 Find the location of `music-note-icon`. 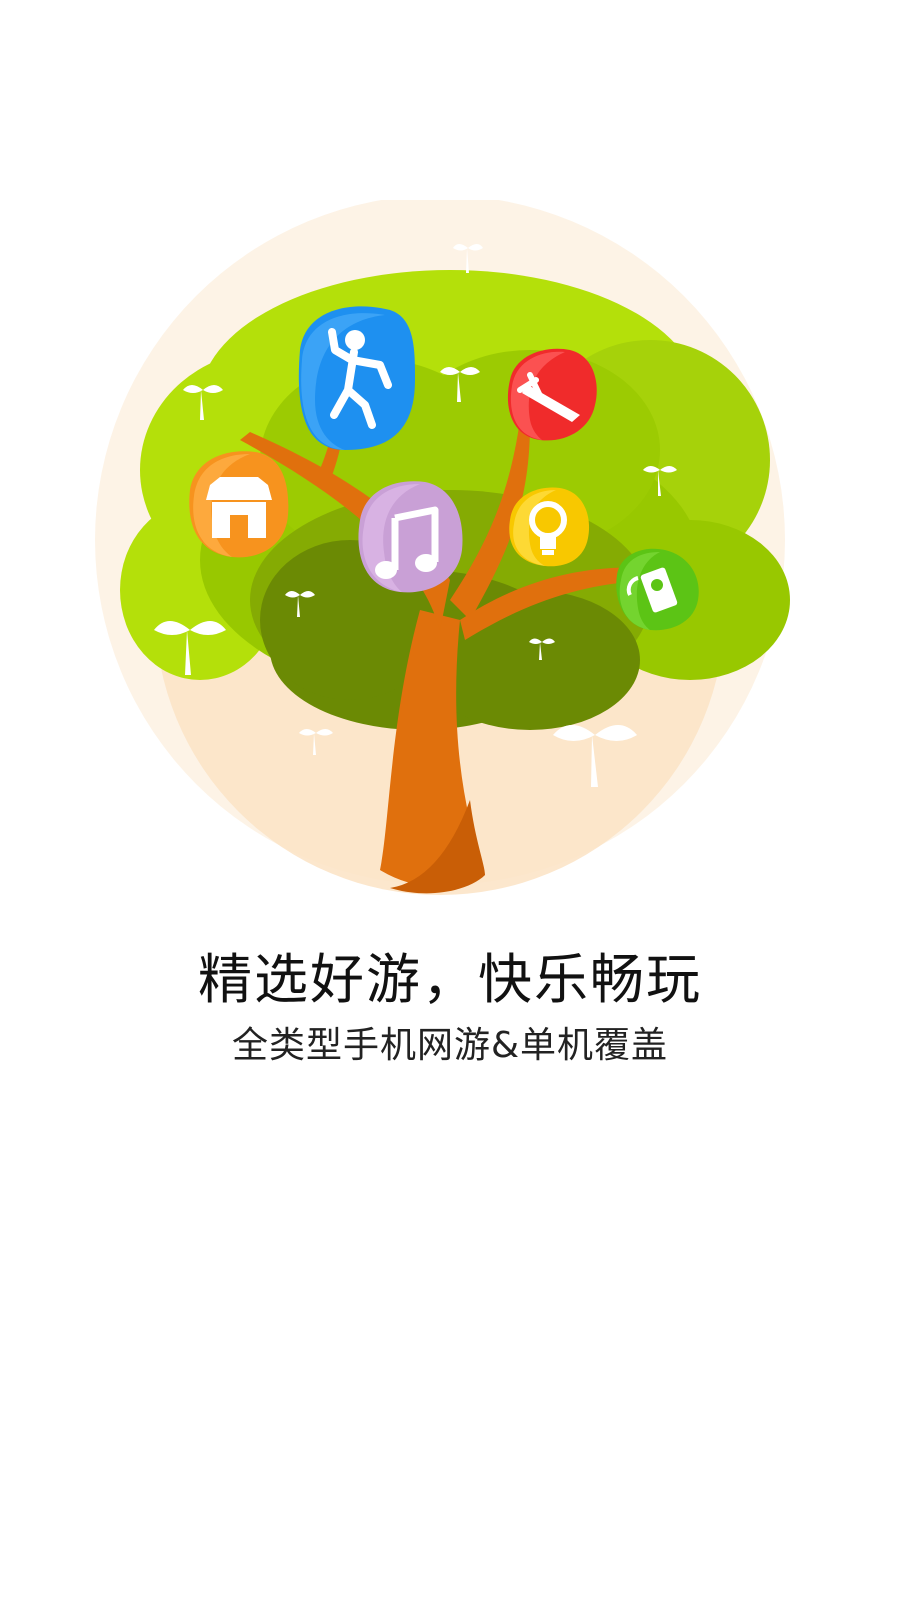

music-note-icon is located at coordinates (410, 537).